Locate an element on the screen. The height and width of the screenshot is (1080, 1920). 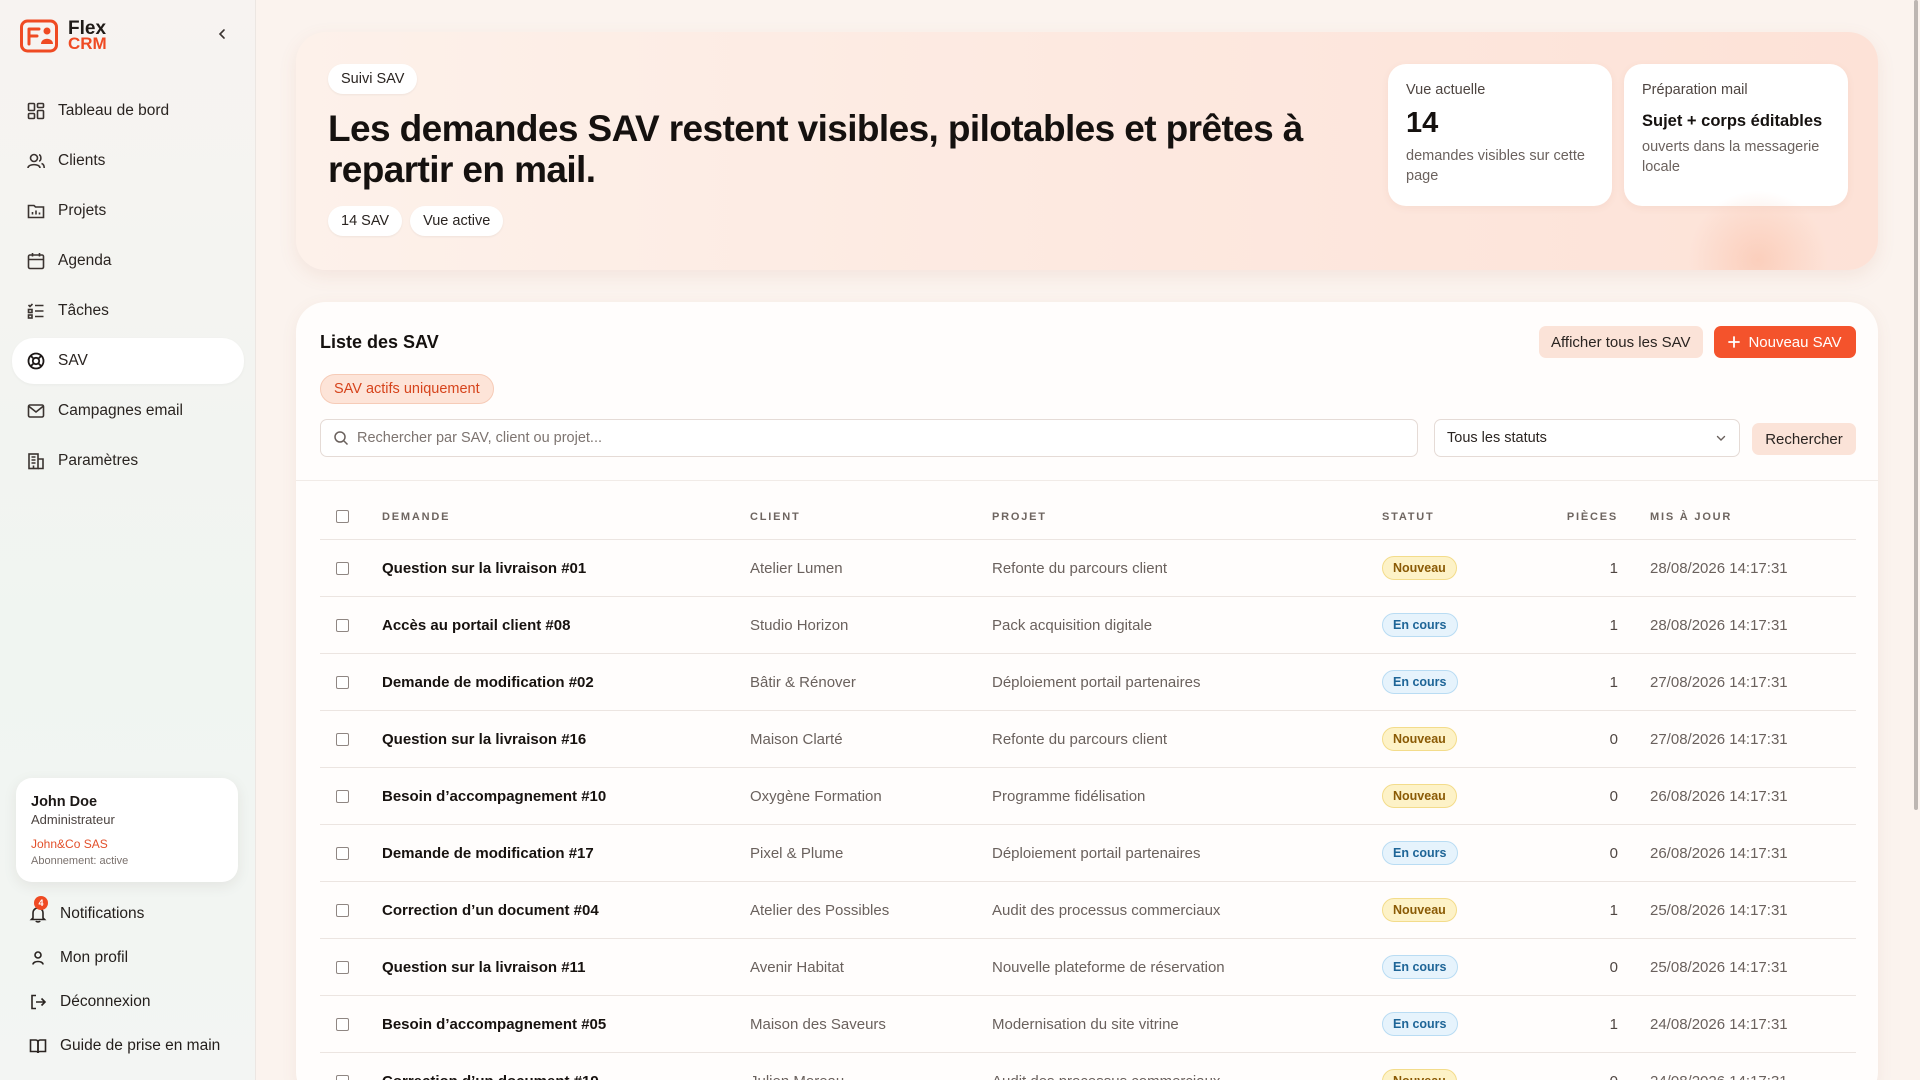
subscription-status: Abonnement: active is located at coordinates (80, 861).